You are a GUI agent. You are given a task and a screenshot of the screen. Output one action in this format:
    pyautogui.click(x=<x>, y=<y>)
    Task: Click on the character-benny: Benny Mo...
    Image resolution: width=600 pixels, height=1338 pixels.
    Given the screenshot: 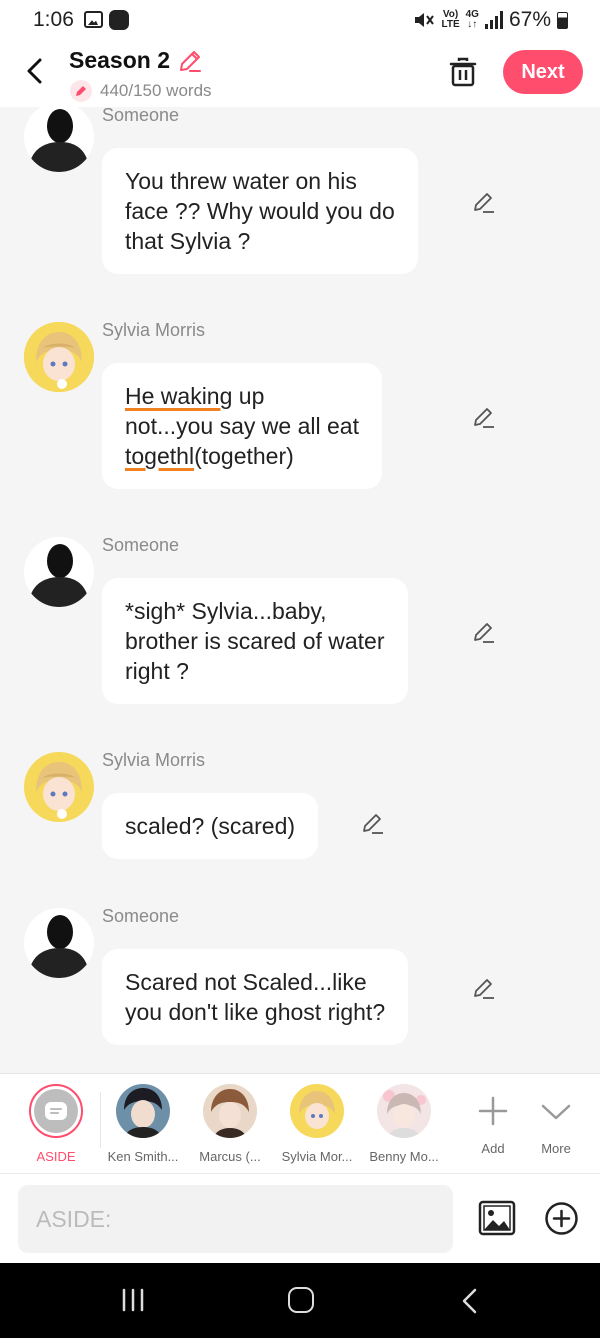 What is the action you would take?
    pyautogui.click(x=404, y=1124)
    